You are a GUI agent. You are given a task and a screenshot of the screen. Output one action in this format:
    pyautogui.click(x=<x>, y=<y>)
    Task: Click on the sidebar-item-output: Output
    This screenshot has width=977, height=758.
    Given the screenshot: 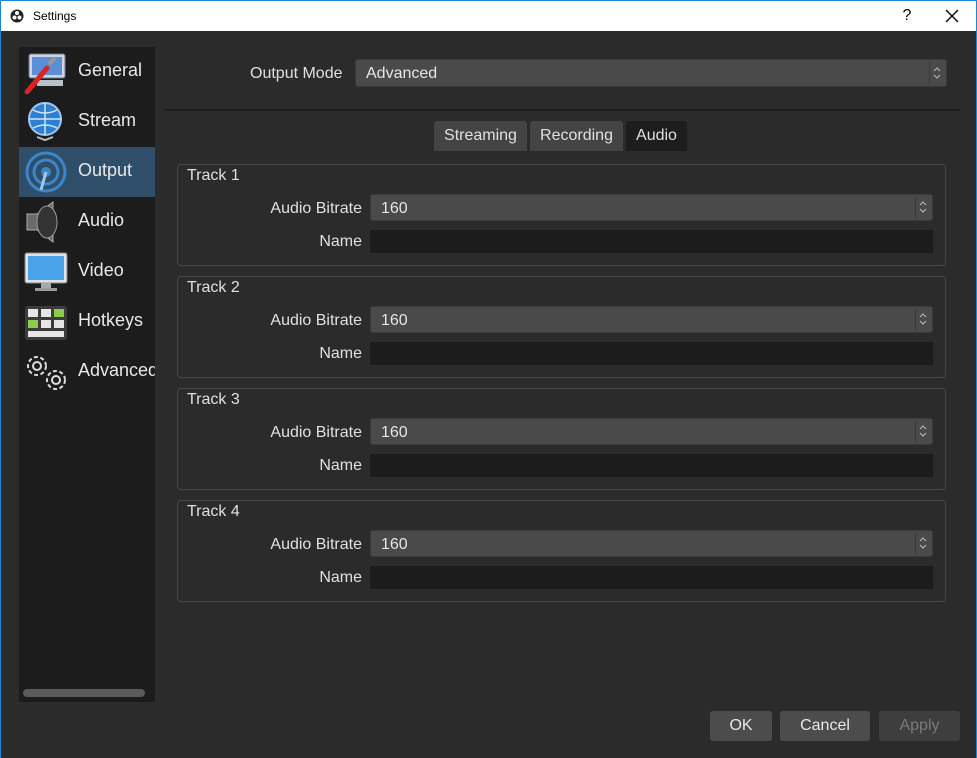 What is the action you would take?
    pyautogui.click(x=87, y=172)
    